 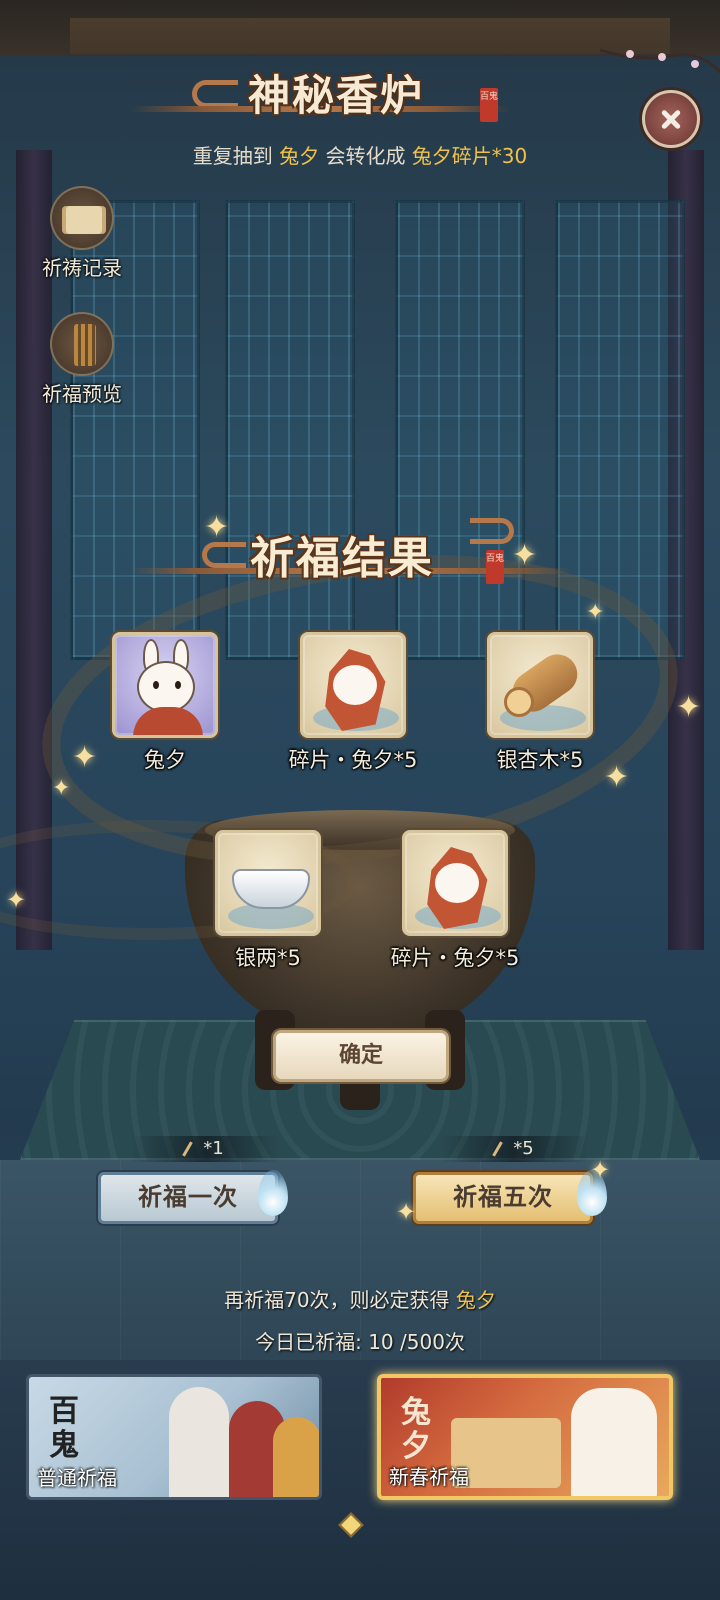 What do you see at coordinates (337, 1300) in the screenshot?
I see `pity-prefix: 再祈福70次，则必定获得` at bounding box center [337, 1300].